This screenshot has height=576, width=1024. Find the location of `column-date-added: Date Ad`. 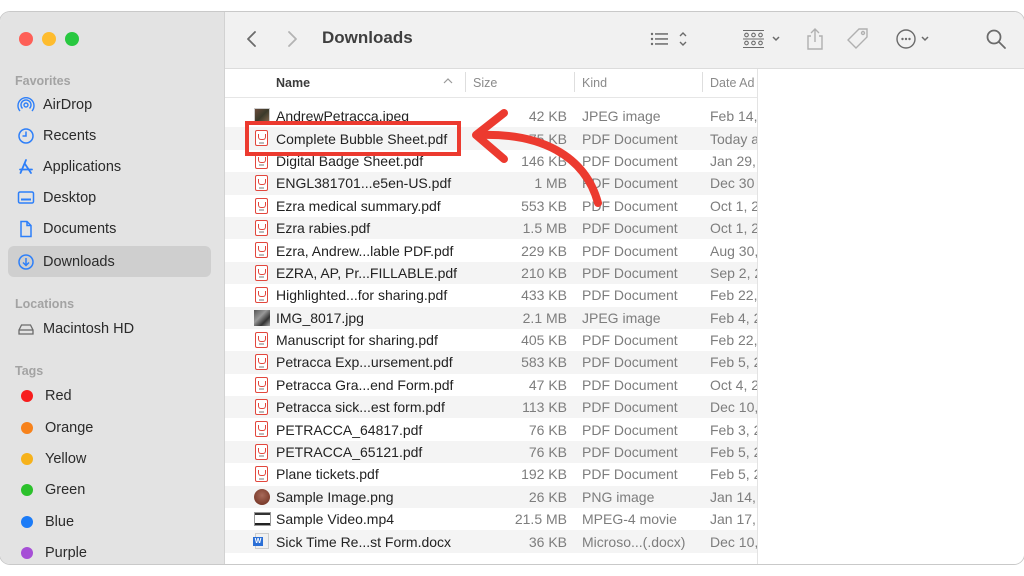

column-date-added: Date Ad is located at coordinates (732, 83).